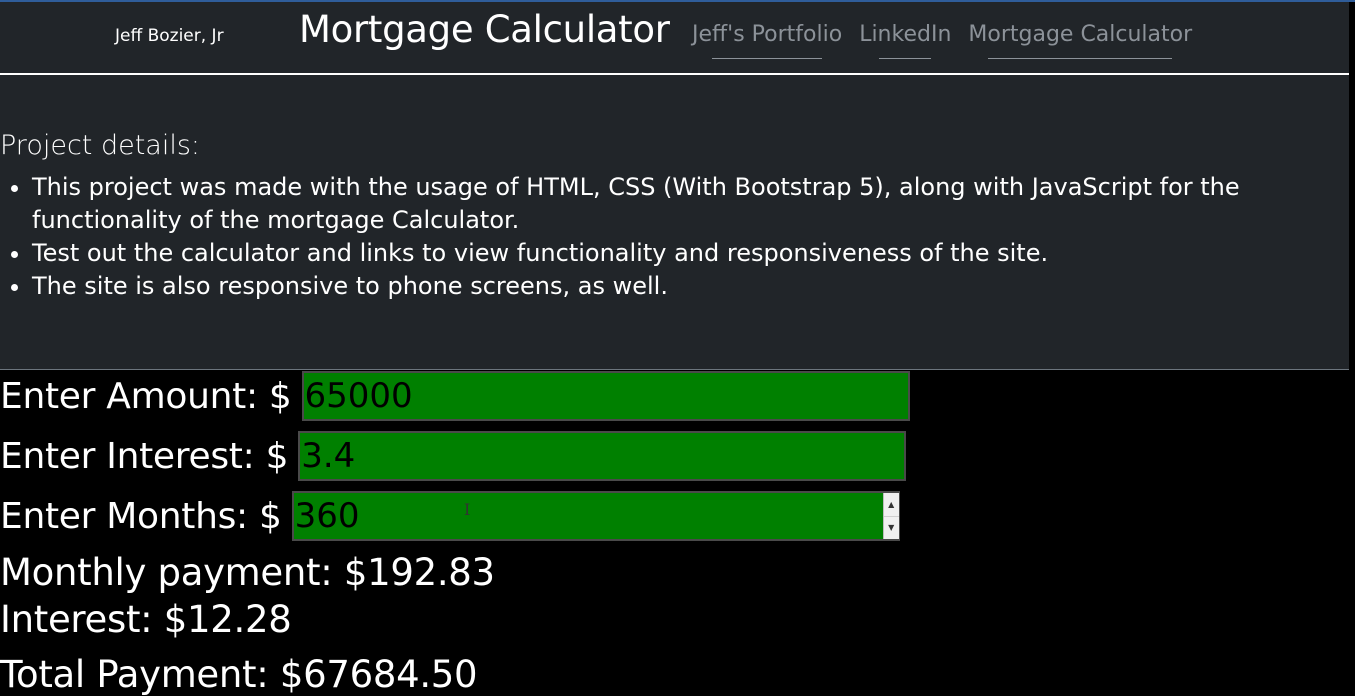 The width and height of the screenshot is (1355, 696). Describe the element at coordinates (169, 36) in the screenshot. I see `brand-link: Jeff Bozier, Jr` at that location.